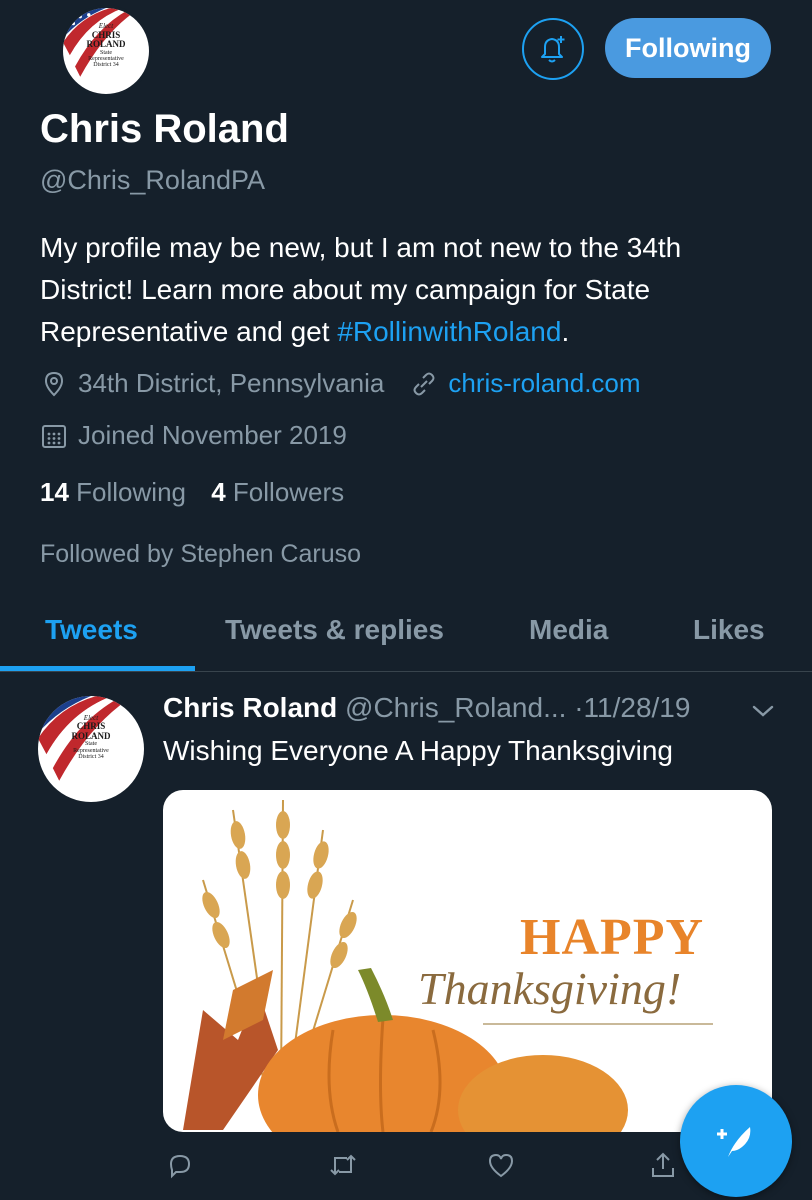 The width and height of the screenshot is (812, 1200). I want to click on following-count: 14, so click(54, 492).